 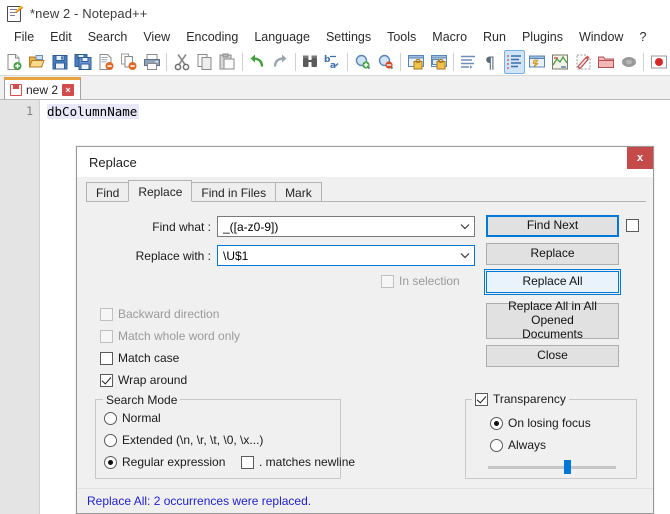 I want to click on find-next-button: Find Next, so click(x=552, y=226).